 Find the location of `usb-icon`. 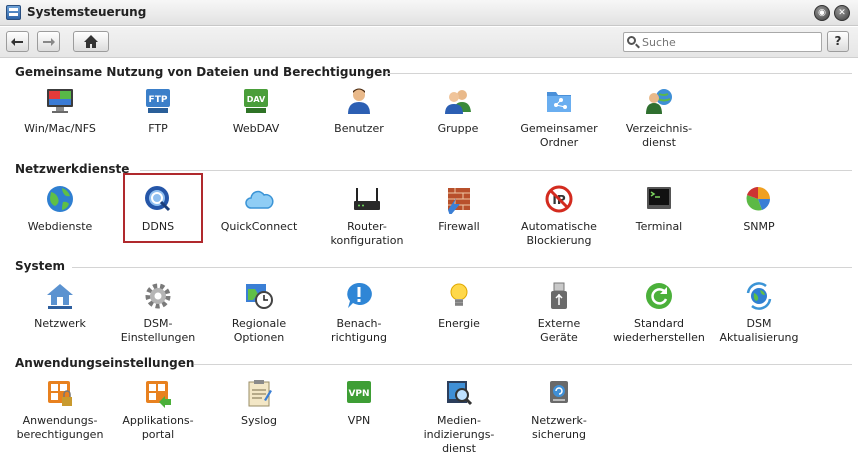

usb-icon is located at coordinates (559, 295).